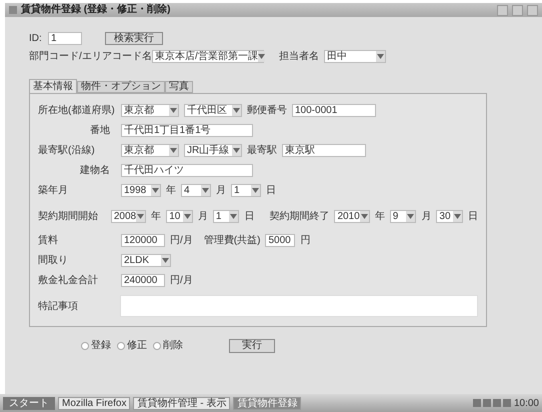 The image size is (542, 412). Describe the element at coordinates (179, 216) in the screenshot. I see `dropdown: 10` at that location.